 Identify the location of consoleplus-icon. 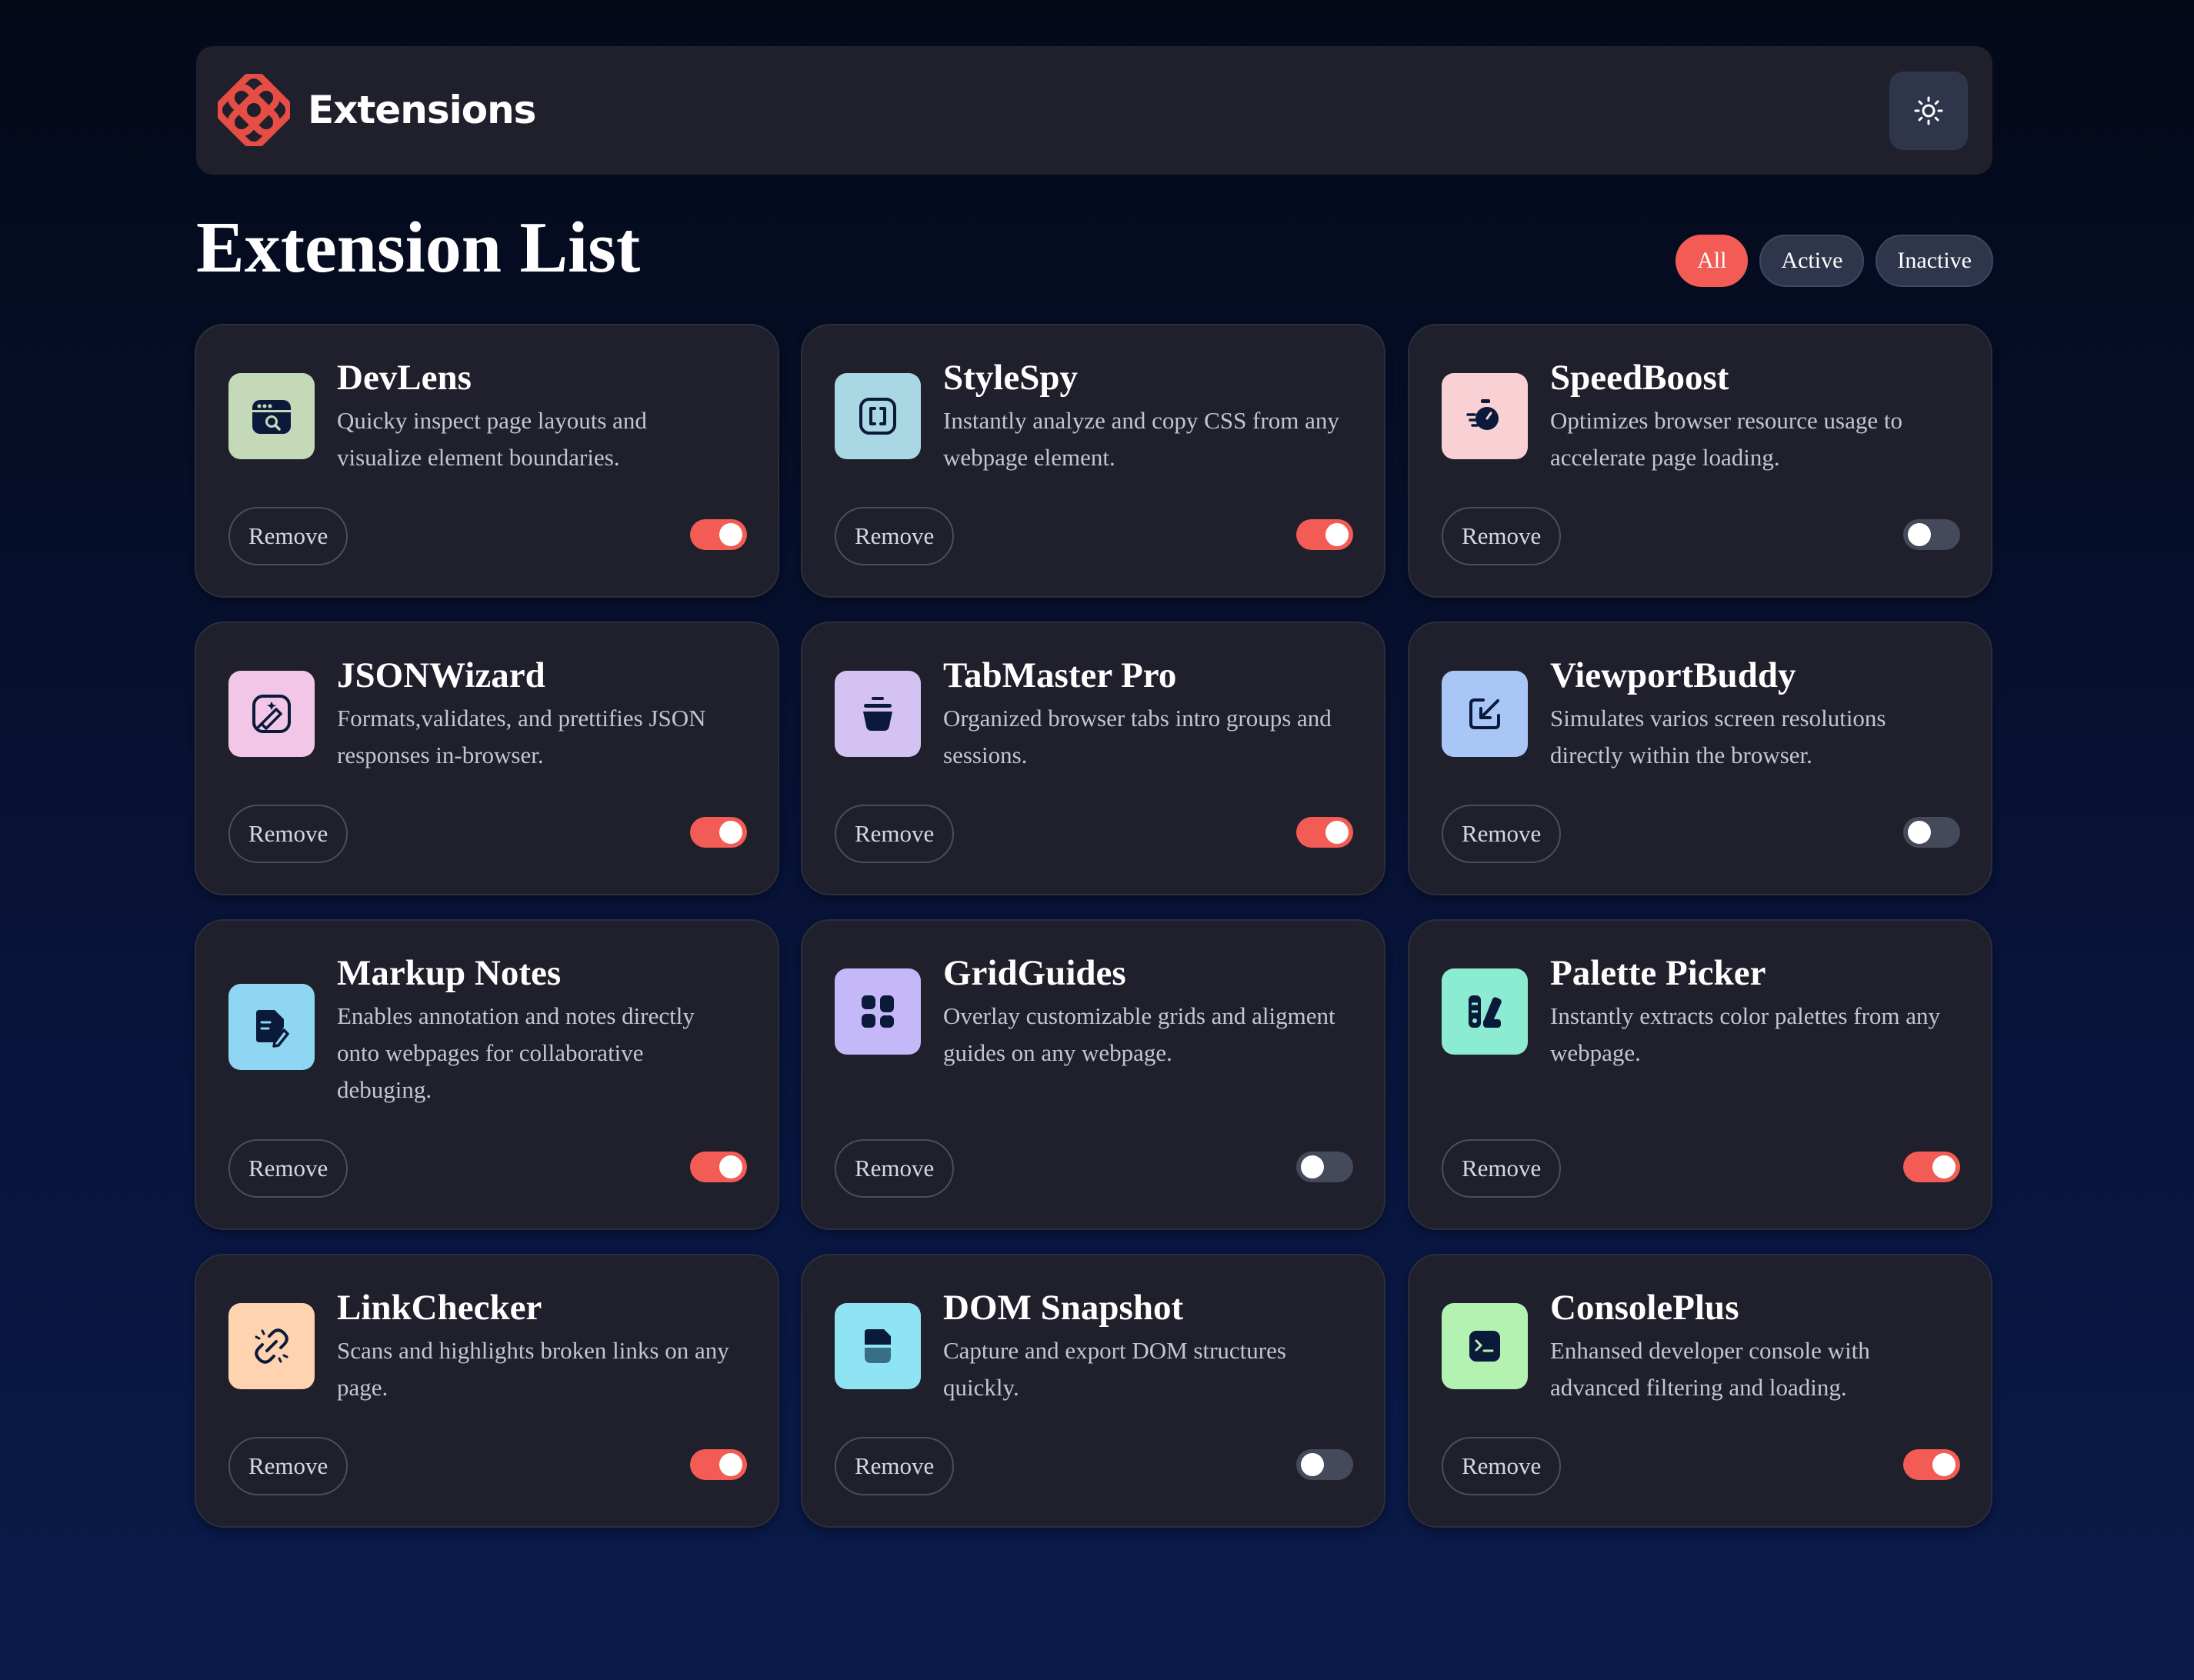
(1485, 1346).